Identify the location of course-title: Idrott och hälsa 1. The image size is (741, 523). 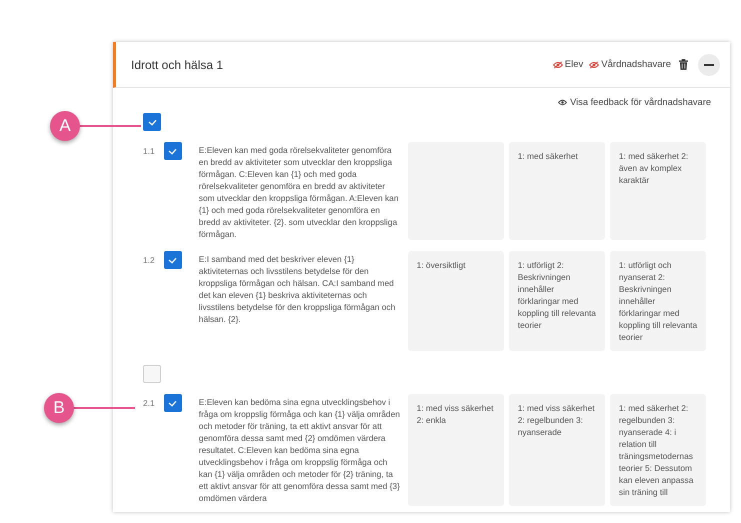
(177, 65).